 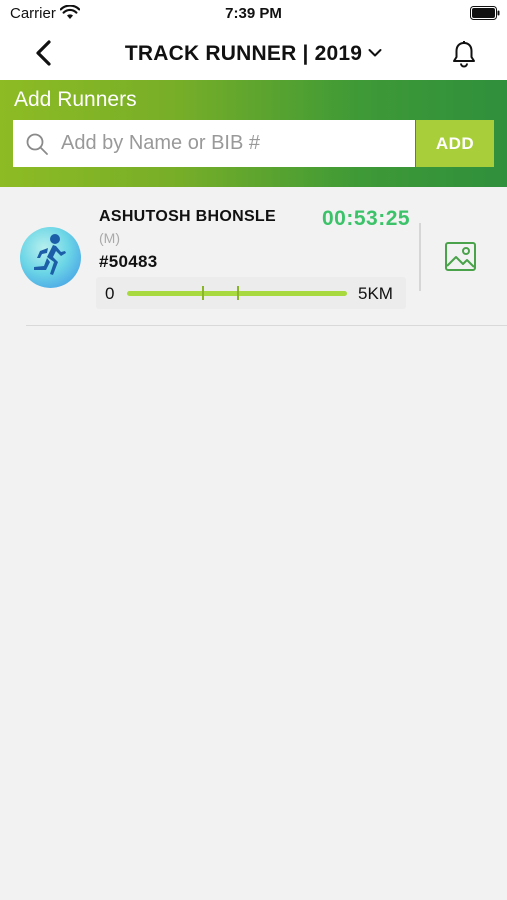 What do you see at coordinates (110, 293) in the screenshot?
I see `progress-start-label: 0` at bounding box center [110, 293].